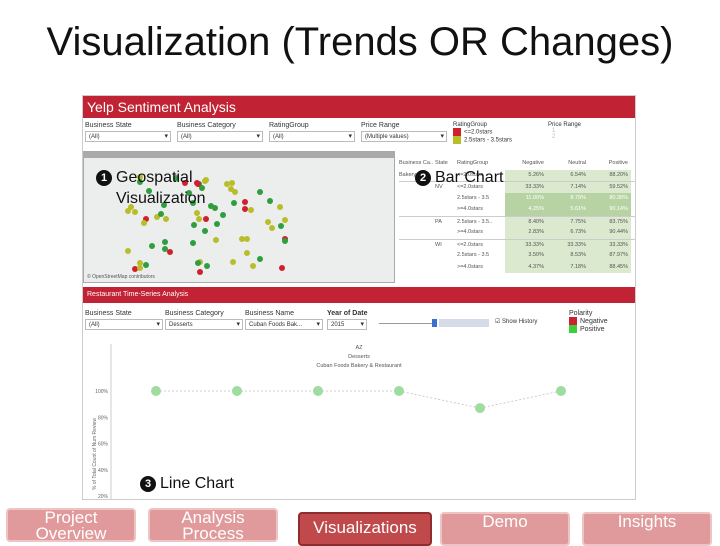 Image resolution: width=720 pixels, height=546 pixels. I want to click on annotation-geospatial: 1 Geospatial Visualization, so click(166, 188).